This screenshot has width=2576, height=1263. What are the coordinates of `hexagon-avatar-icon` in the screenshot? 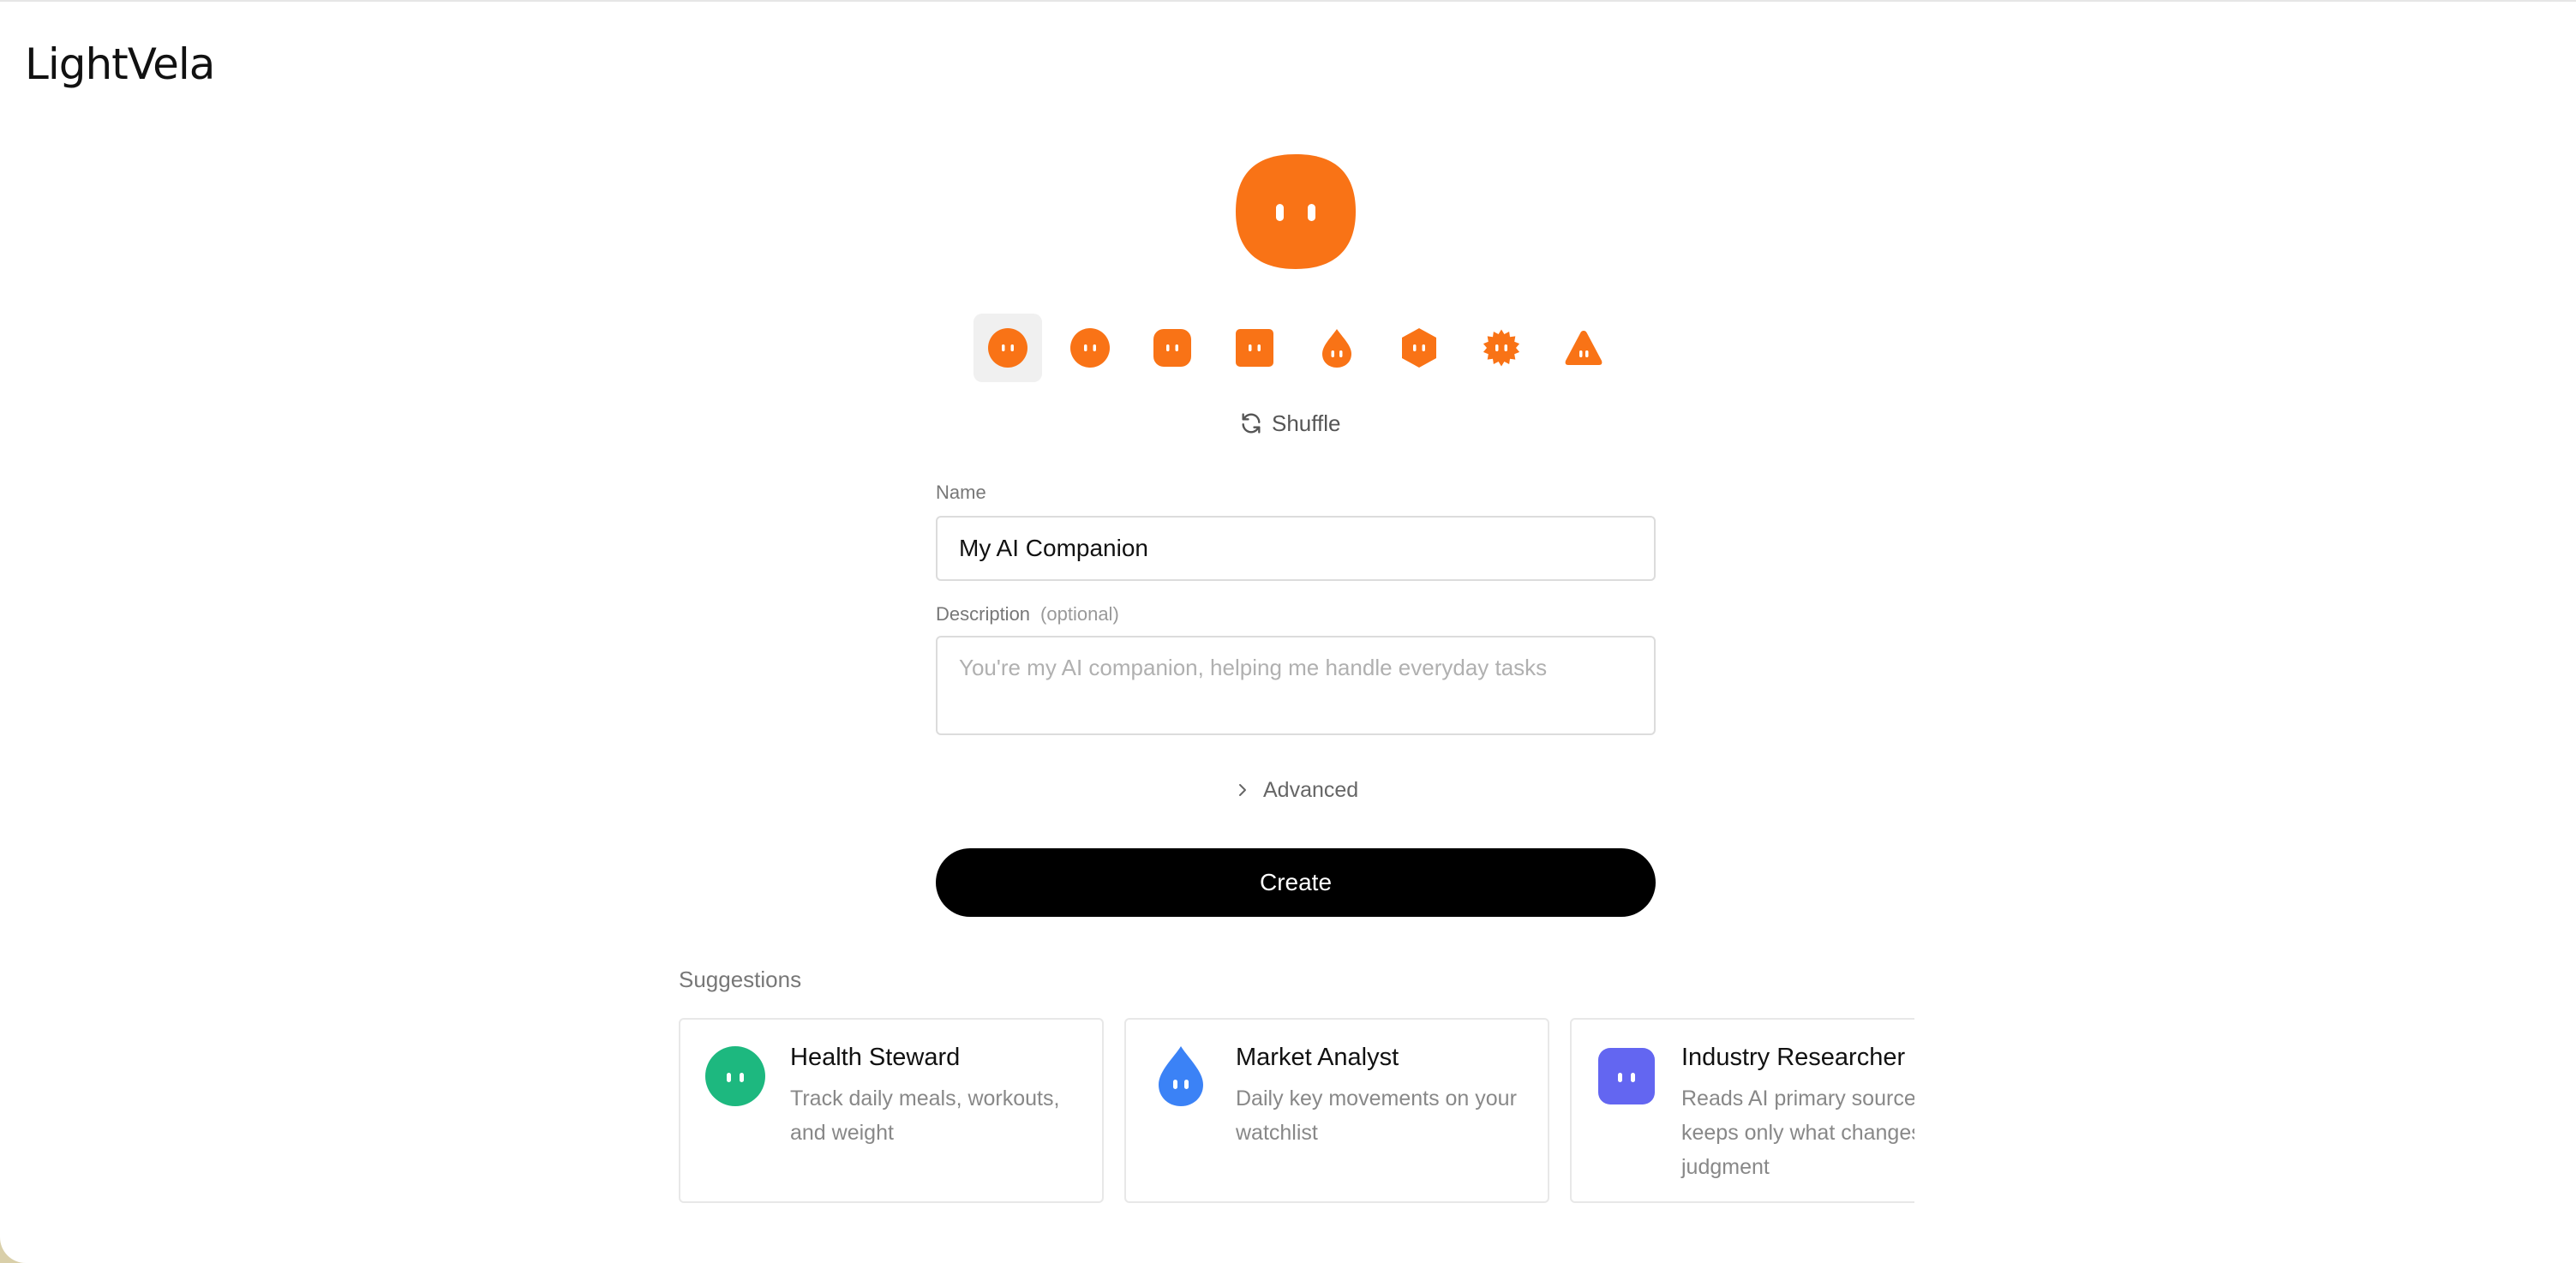 It's located at (1419, 348).